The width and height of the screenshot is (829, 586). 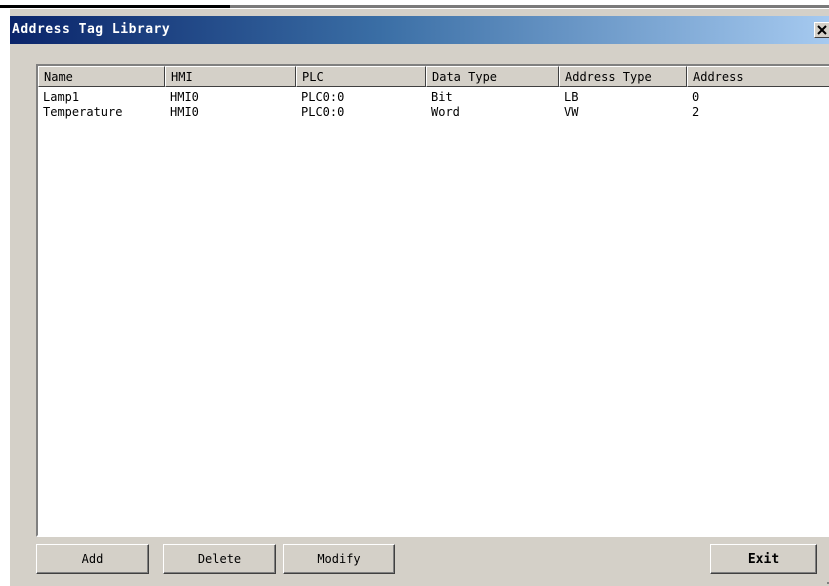 I want to click on close-icon, so click(x=822, y=30).